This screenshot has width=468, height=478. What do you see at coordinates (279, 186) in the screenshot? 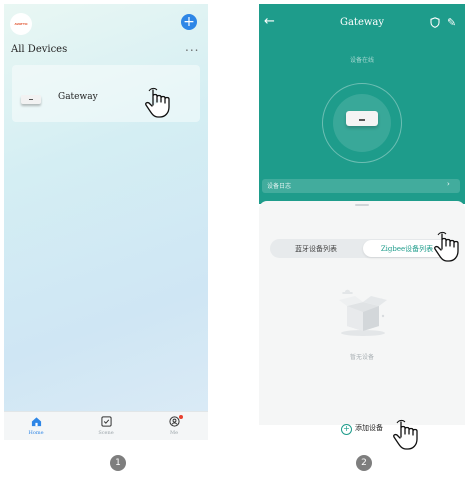
I see `device-log-label: 设备日志` at bounding box center [279, 186].